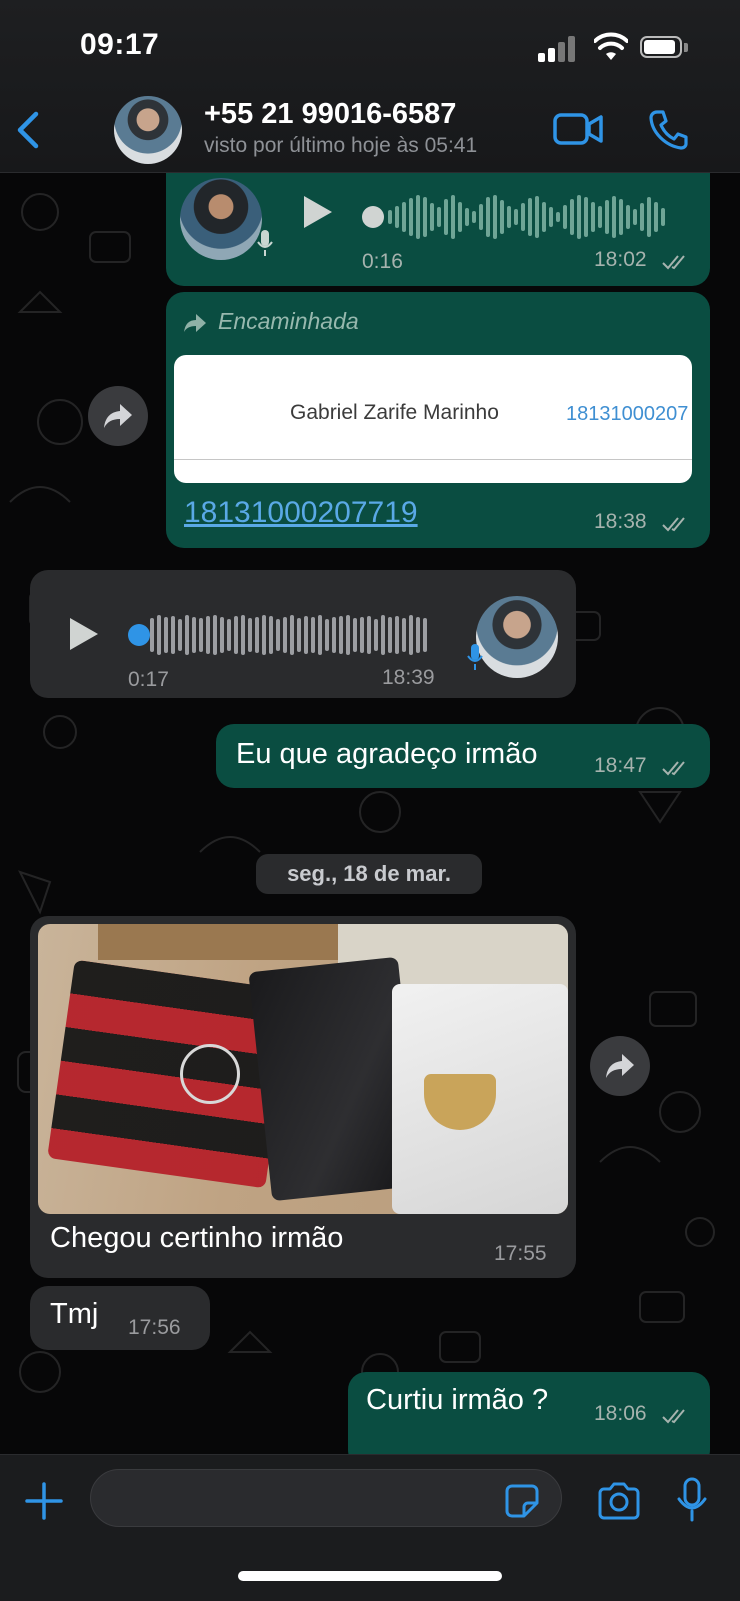 The width and height of the screenshot is (740, 1601). Describe the element at coordinates (619, 1501) in the screenshot. I see `camera-icon` at that location.